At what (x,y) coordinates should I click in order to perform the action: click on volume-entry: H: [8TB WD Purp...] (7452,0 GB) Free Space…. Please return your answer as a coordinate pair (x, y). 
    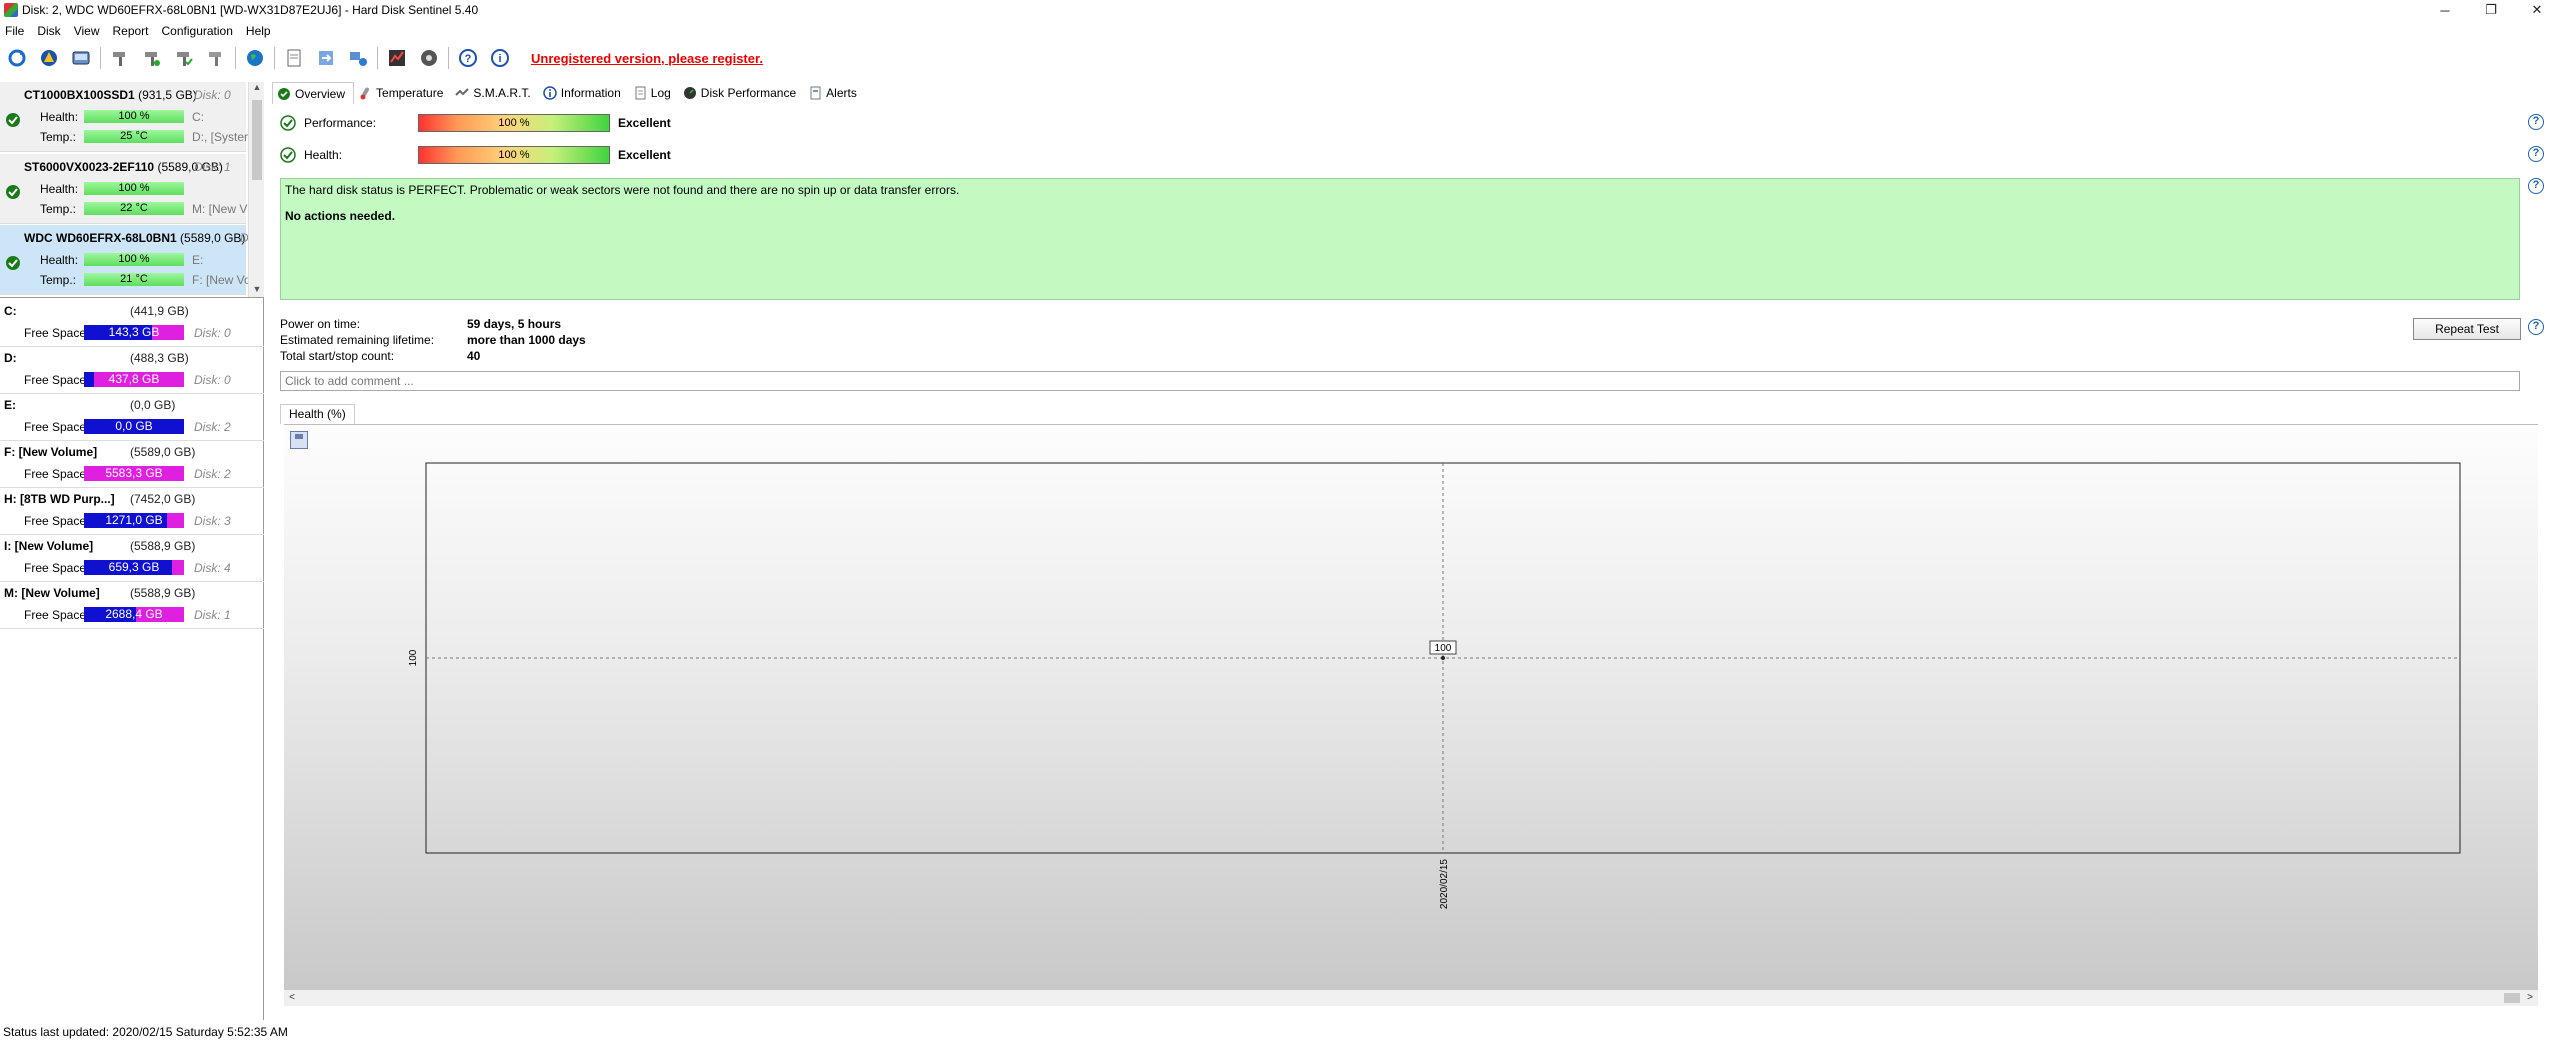
    Looking at the image, I should click on (132, 511).